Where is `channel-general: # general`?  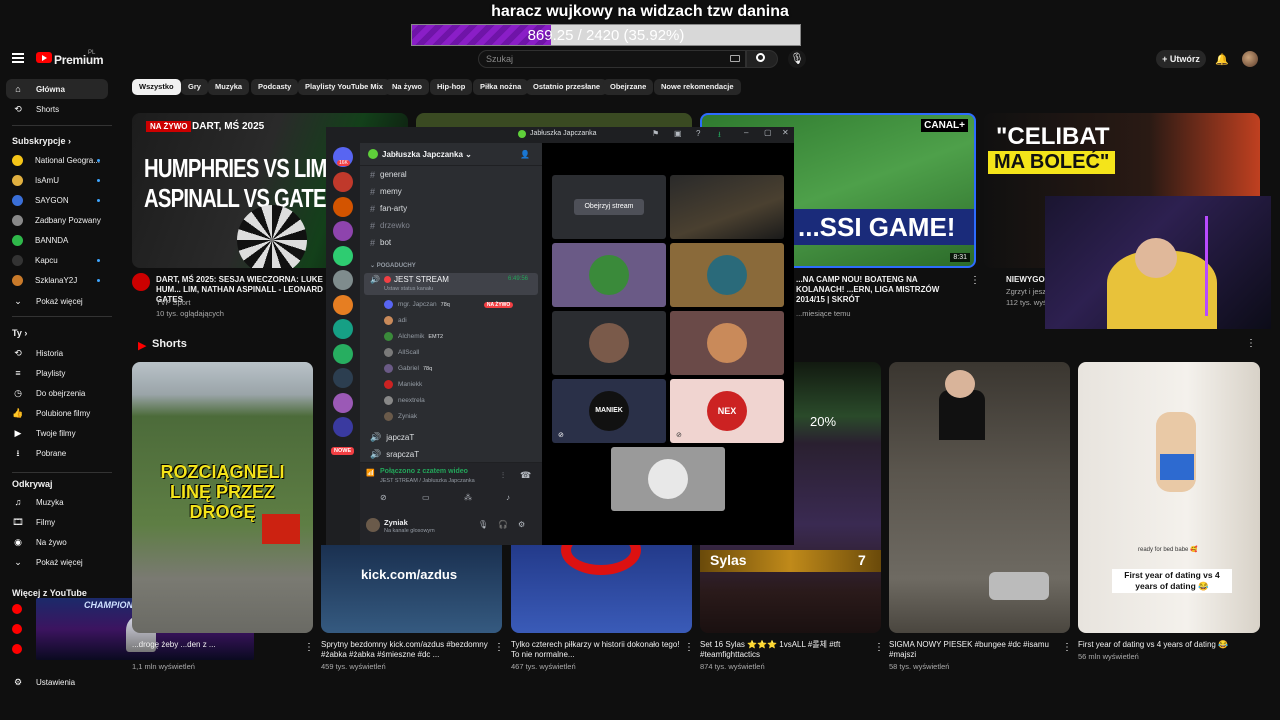
channel-general: # general is located at coordinates (451, 174).